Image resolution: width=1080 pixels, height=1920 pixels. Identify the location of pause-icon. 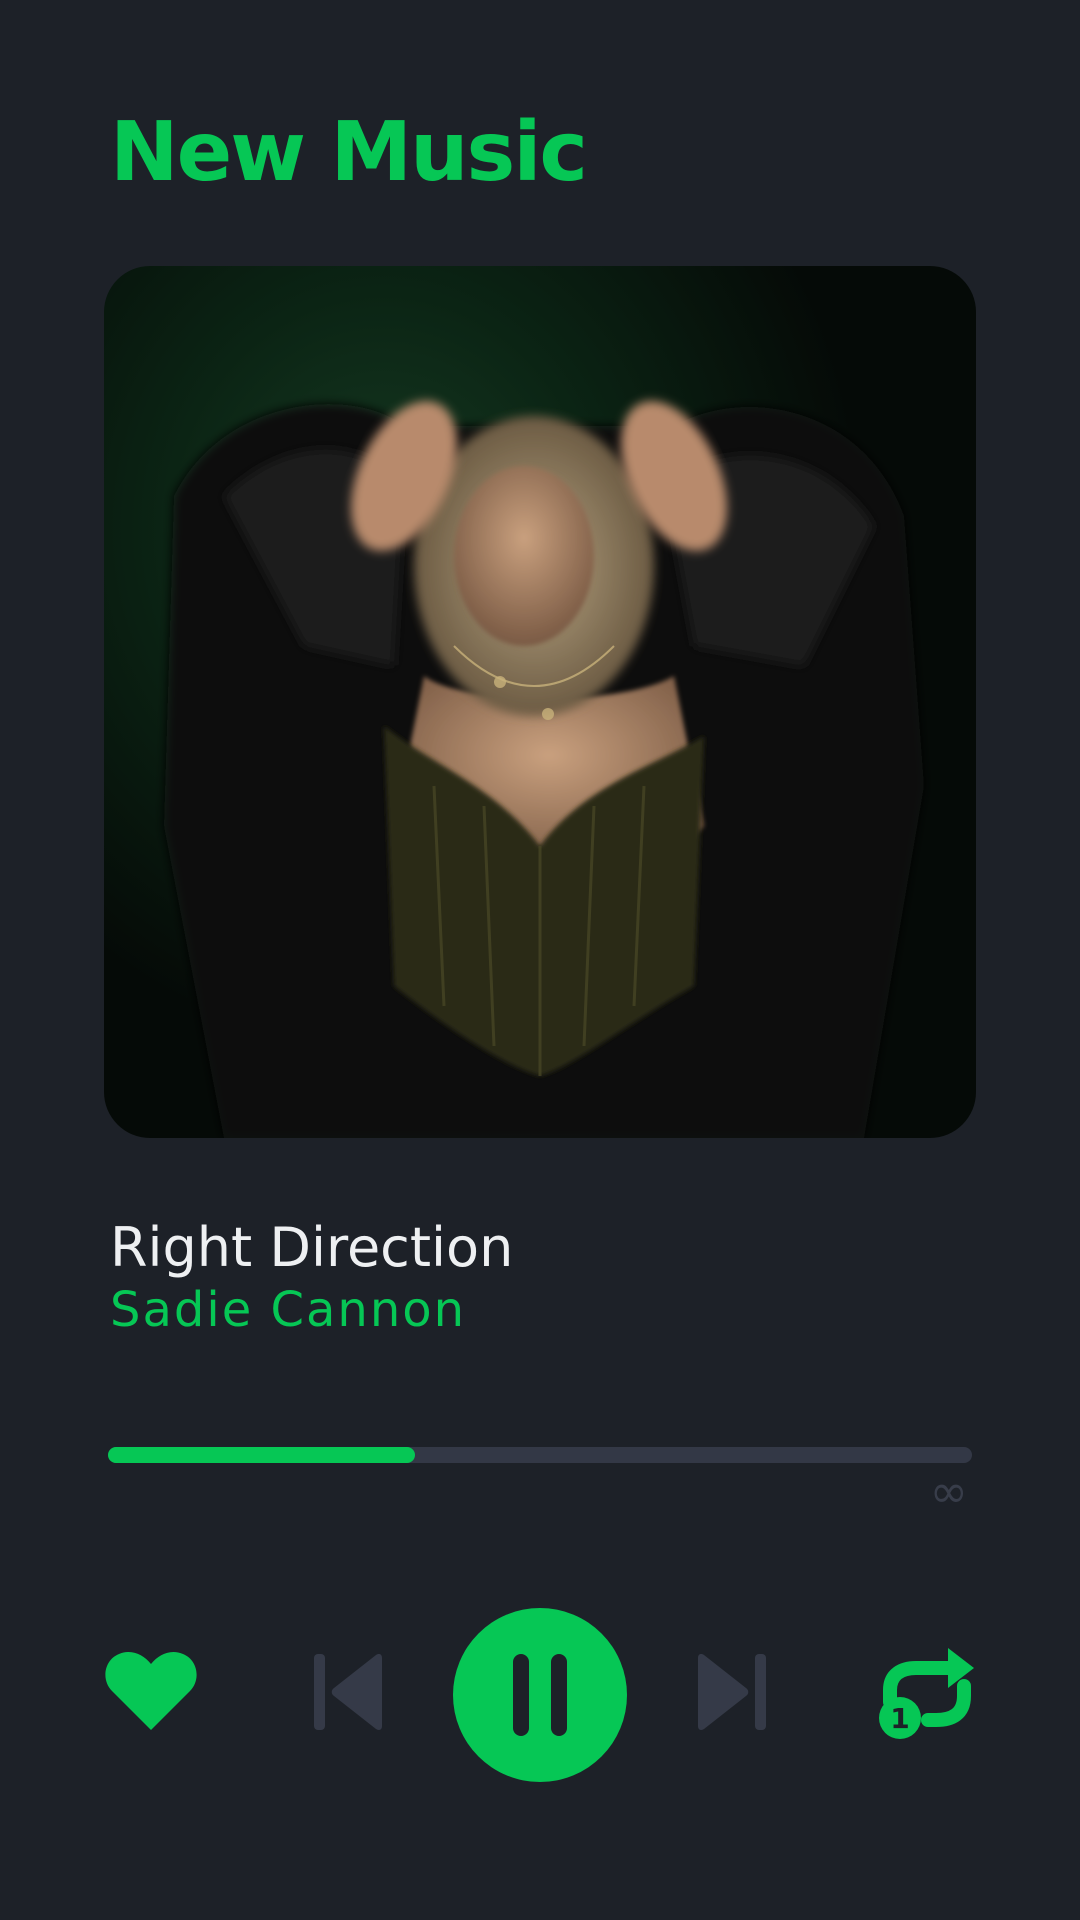
(540, 1695).